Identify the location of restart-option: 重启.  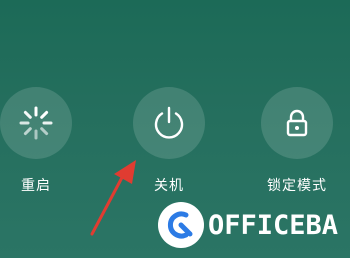
(38, 142).